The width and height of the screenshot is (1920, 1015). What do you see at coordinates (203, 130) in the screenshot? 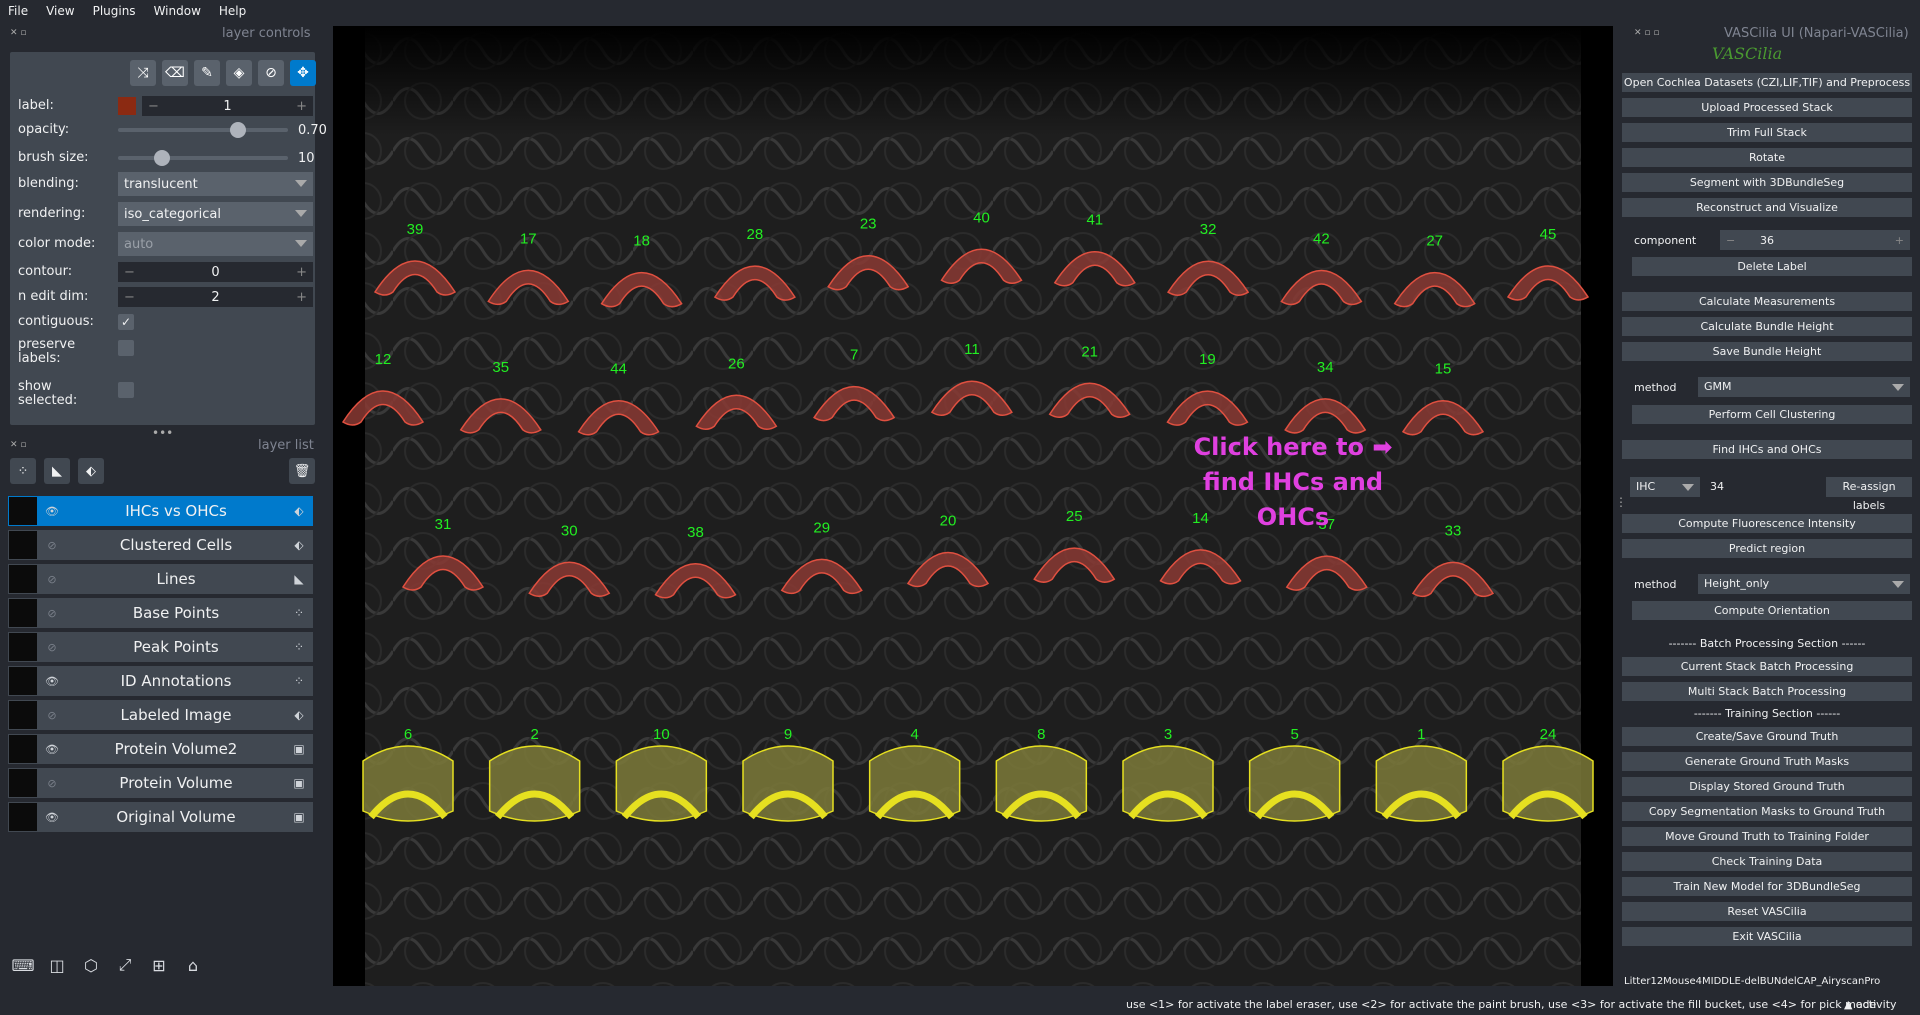
I see `opacity-slider` at bounding box center [203, 130].